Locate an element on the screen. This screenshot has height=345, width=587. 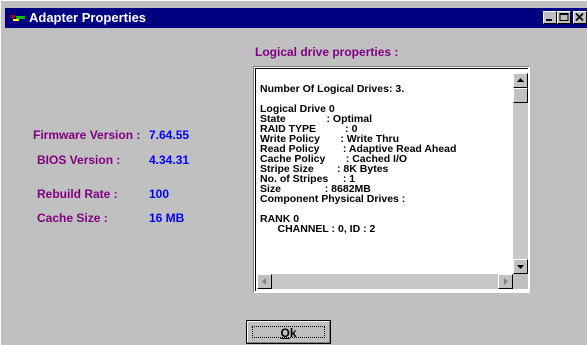
ok-button-label: Ok is located at coordinates (288, 333).